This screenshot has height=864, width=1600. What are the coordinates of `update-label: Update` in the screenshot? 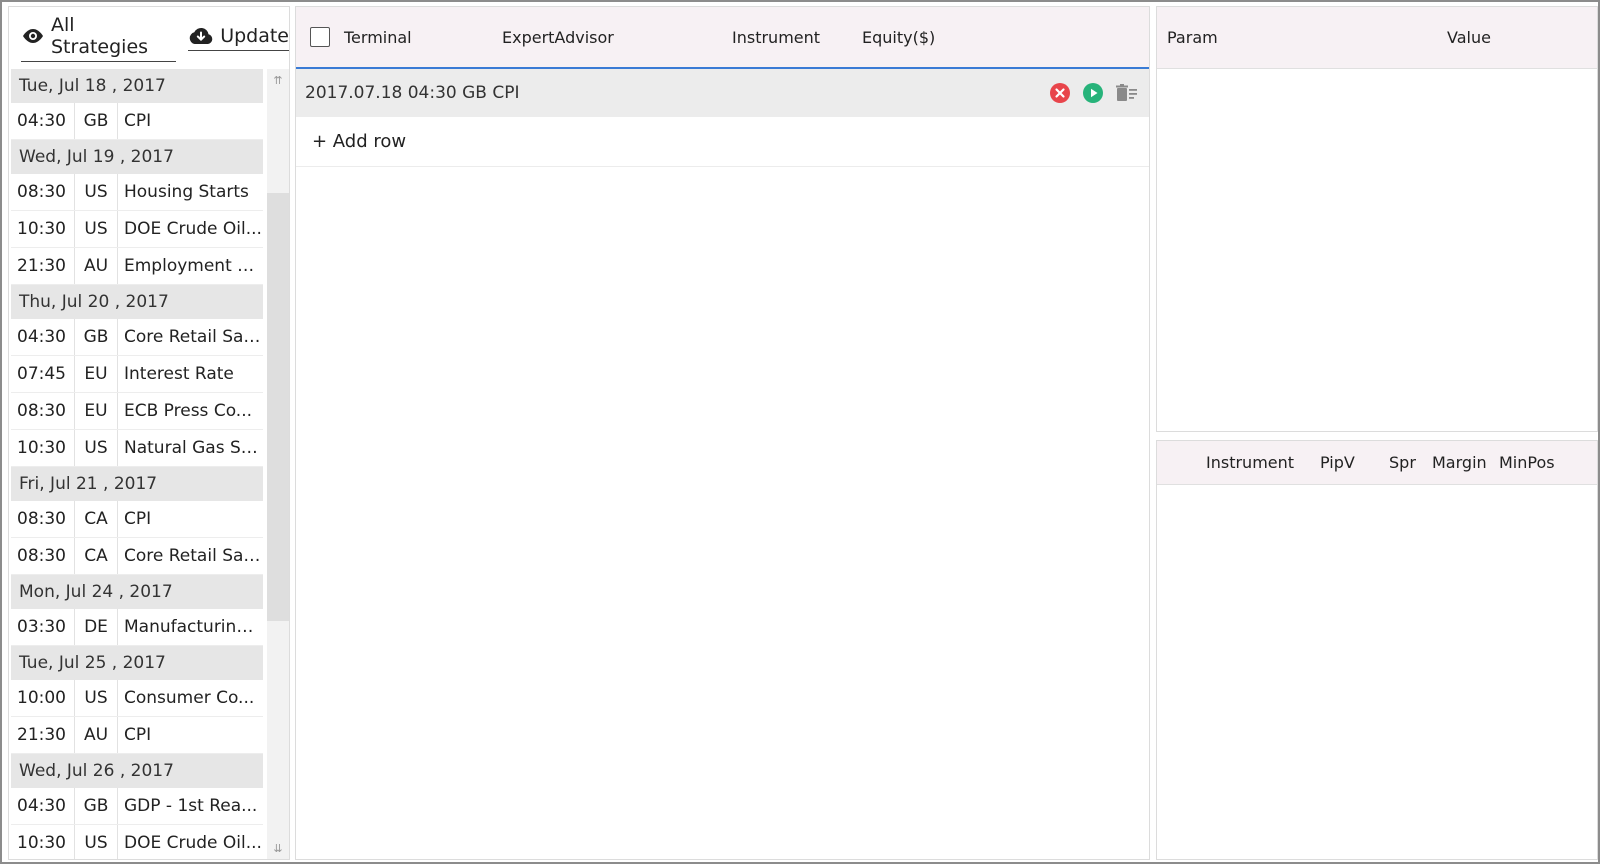 It's located at (254, 36).